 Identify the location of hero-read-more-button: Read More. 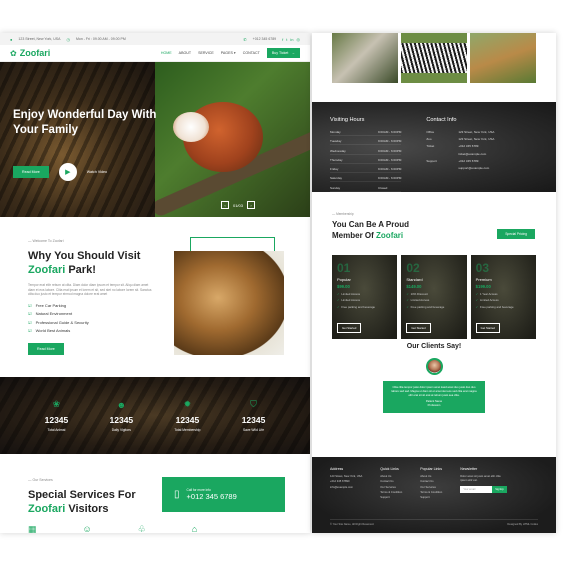
(31, 172).